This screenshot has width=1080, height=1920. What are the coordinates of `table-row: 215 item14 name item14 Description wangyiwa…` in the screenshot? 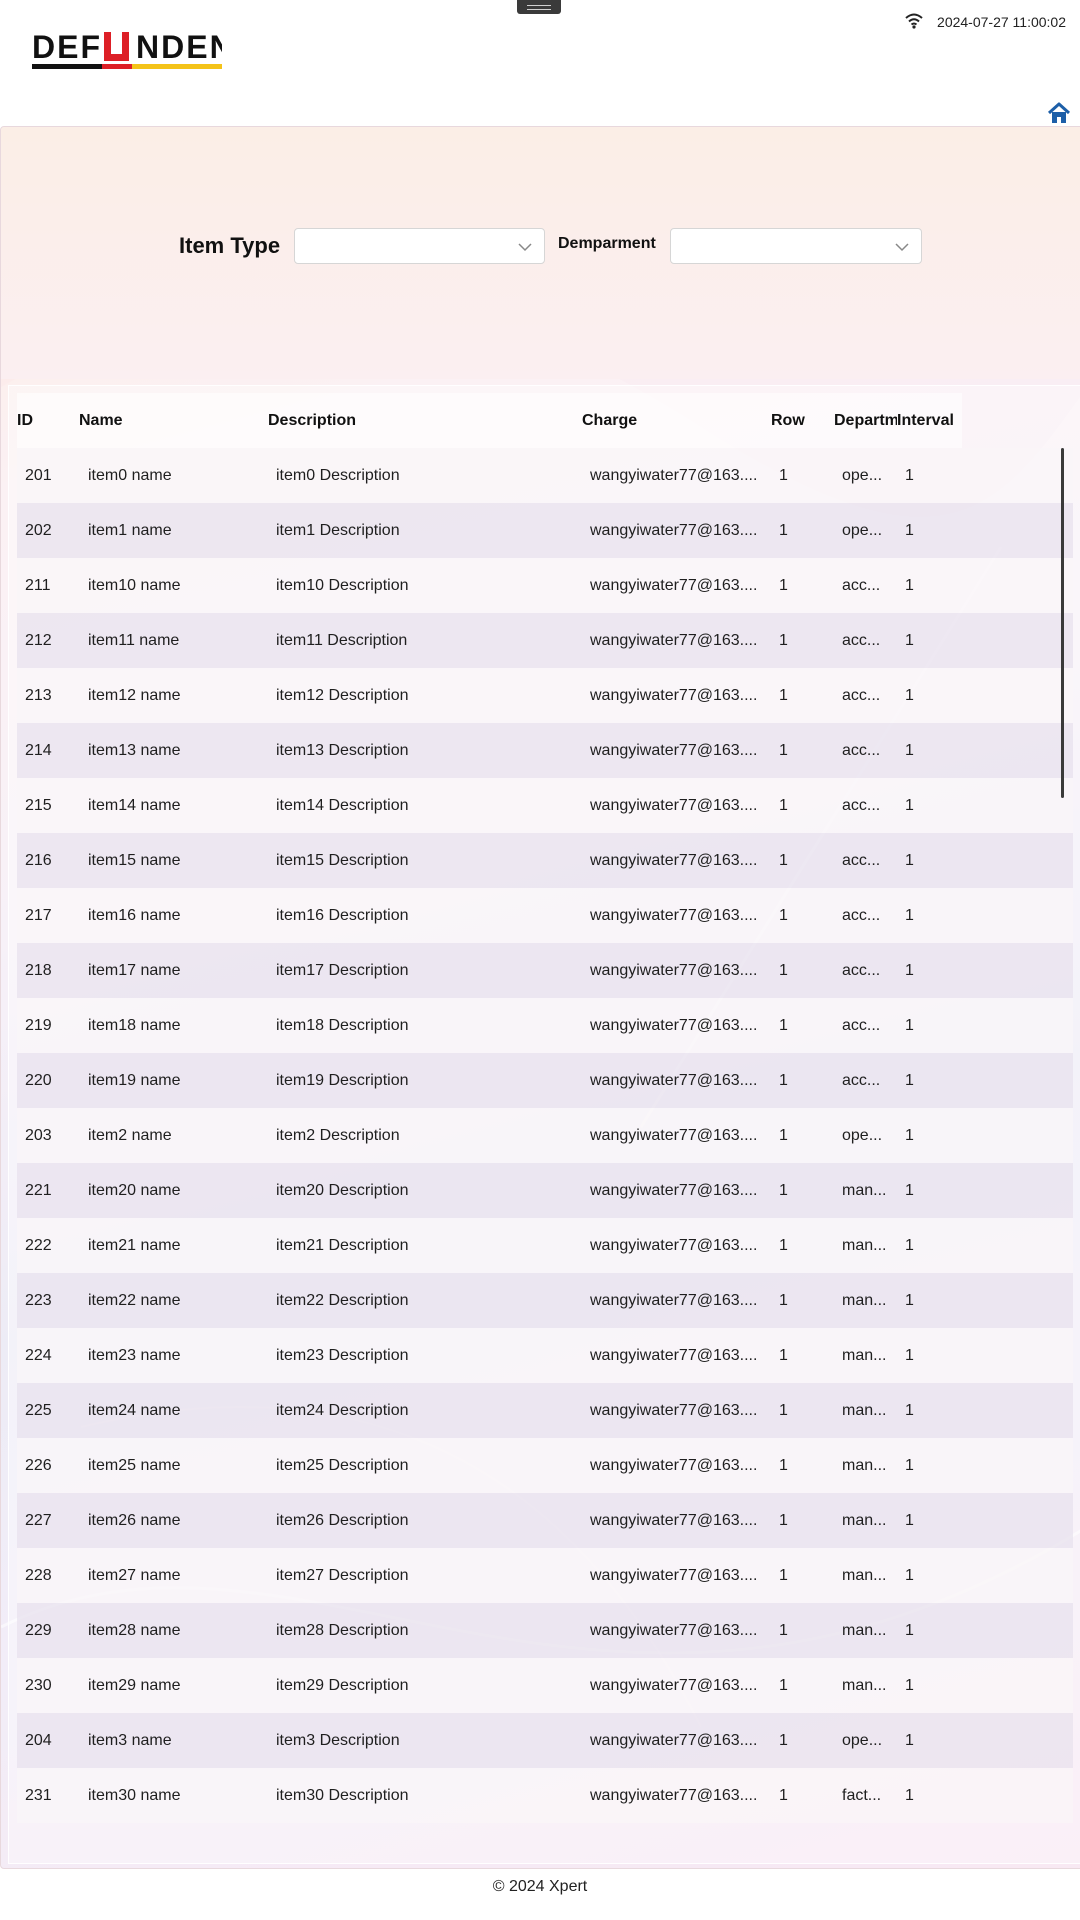 It's located at (545, 805).